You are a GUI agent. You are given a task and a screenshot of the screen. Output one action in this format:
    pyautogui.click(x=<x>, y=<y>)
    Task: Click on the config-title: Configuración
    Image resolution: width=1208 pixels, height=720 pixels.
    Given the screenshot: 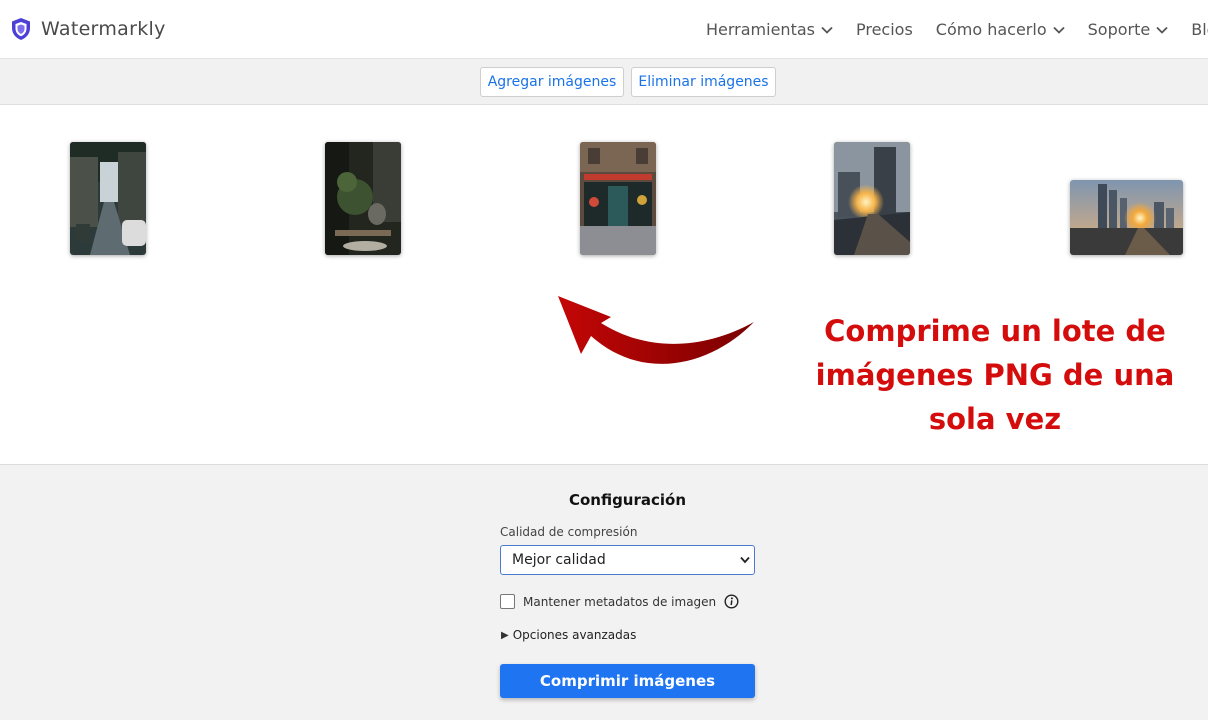 What is the action you would take?
    pyautogui.click(x=627, y=500)
    